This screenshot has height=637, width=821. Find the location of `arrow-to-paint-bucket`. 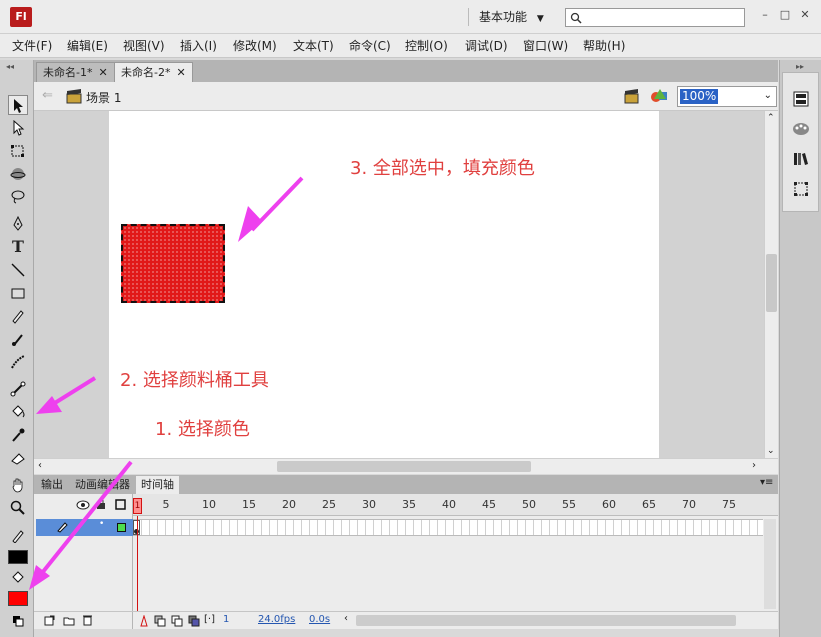

arrow-to-paint-bucket is located at coordinates (66, 395).